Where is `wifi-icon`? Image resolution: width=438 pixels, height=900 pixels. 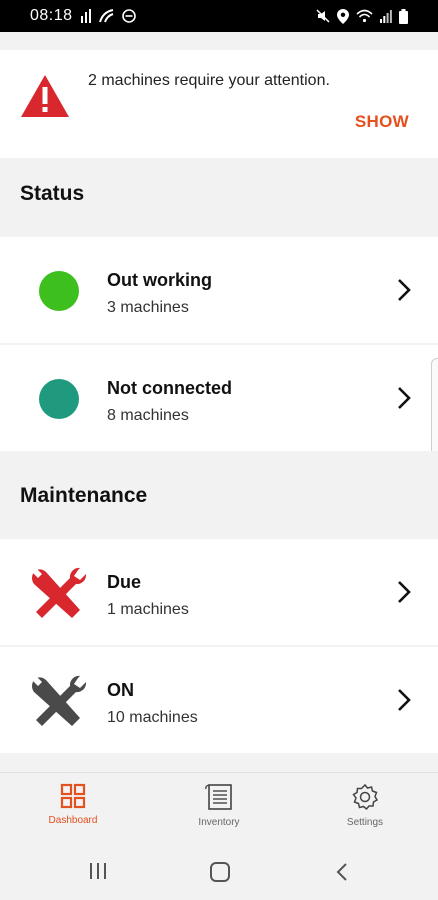
wifi-icon is located at coordinates (364, 16).